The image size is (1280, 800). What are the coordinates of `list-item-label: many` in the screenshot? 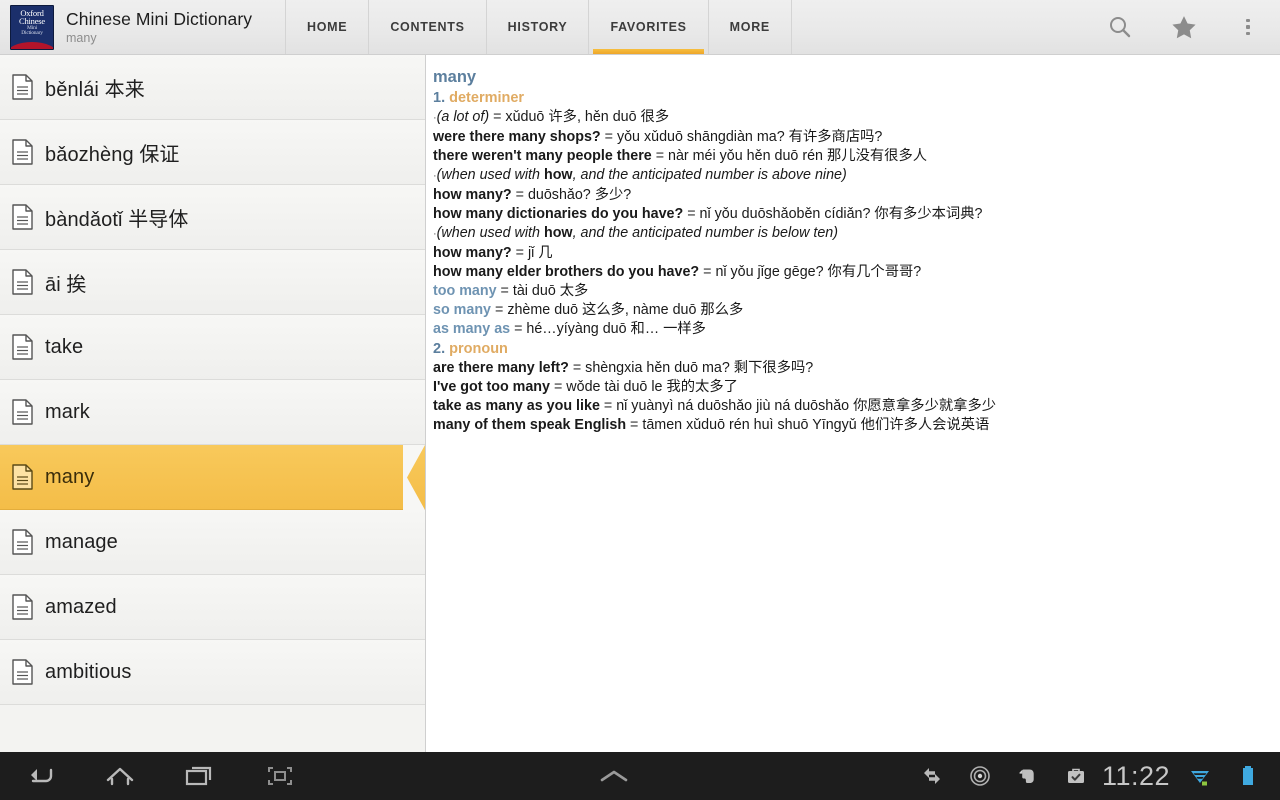 It's located at (70, 476).